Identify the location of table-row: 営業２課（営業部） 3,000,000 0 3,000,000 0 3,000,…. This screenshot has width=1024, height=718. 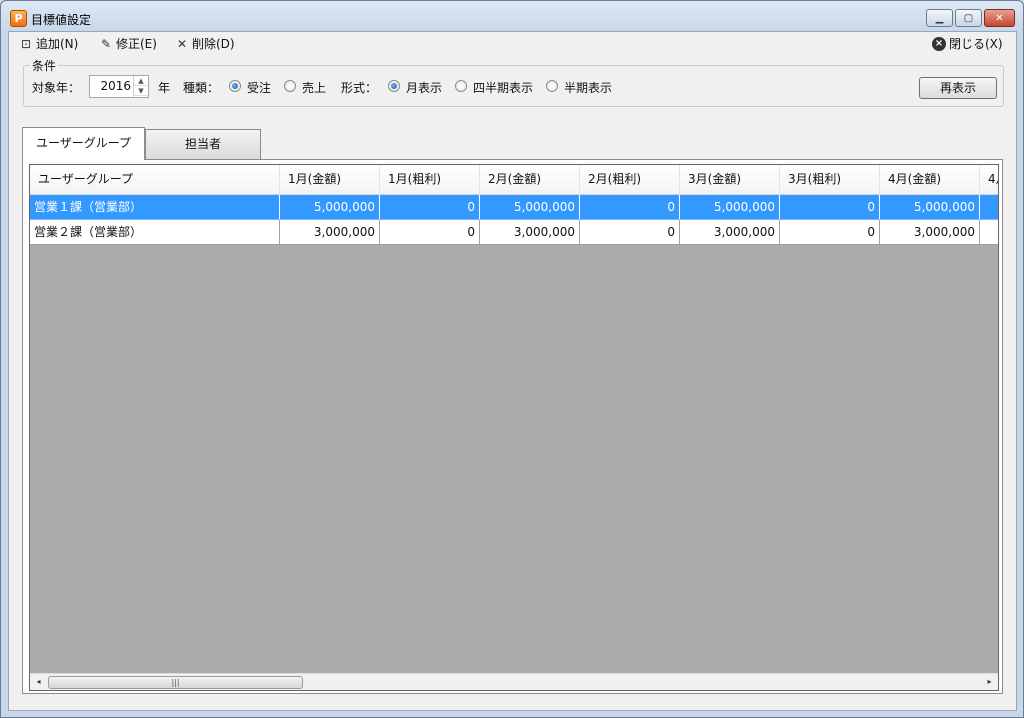
(514, 232).